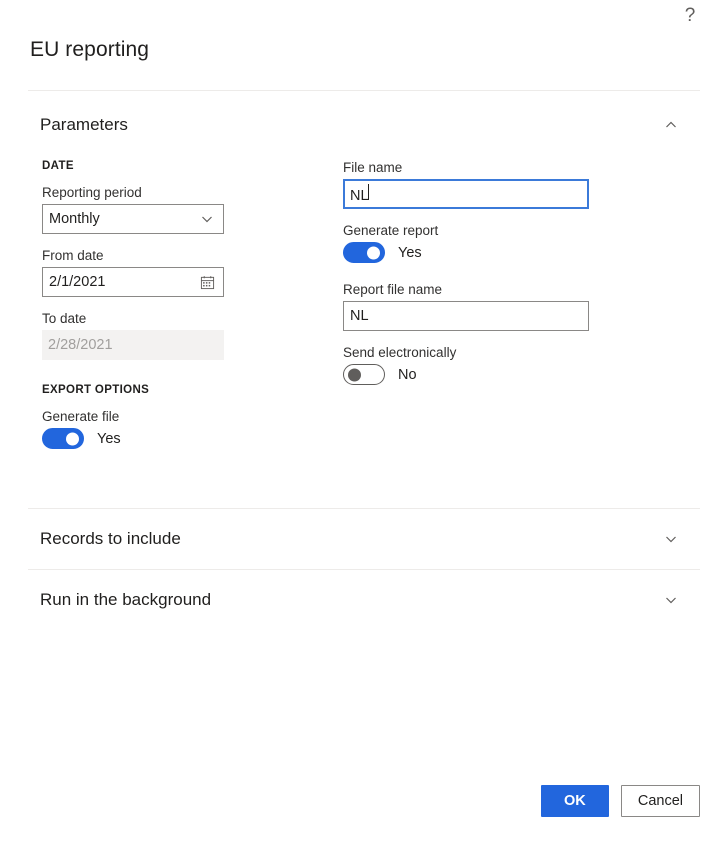  What do you see at coordinates (391, 230) in the screenshot?
I see `label-generate-report: Generate report` at bounding box center [391, 230].